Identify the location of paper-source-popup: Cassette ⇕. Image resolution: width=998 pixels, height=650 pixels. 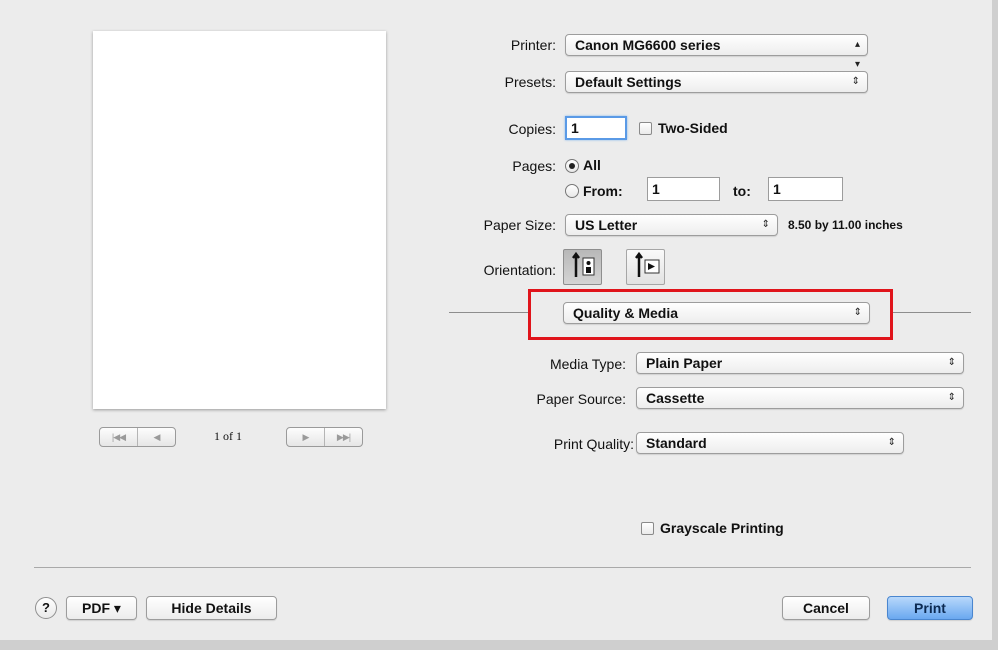
(800, 398).